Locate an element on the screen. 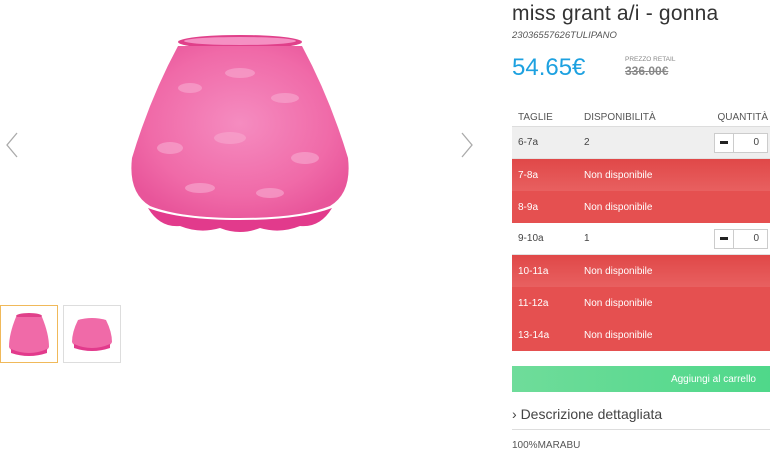 Image resolution: width=770 pixels, height=469 pixels. product-price: 54.65€ is located at coordinates (549, 67).